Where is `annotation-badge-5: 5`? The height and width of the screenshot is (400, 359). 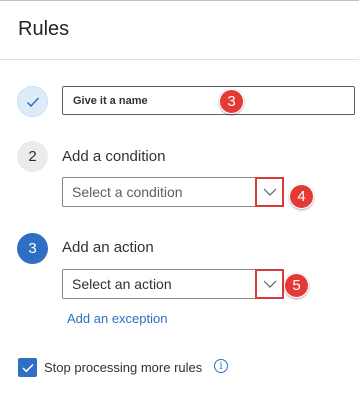 annotation-badge-5: 5 is located at coordinates (296, 285).